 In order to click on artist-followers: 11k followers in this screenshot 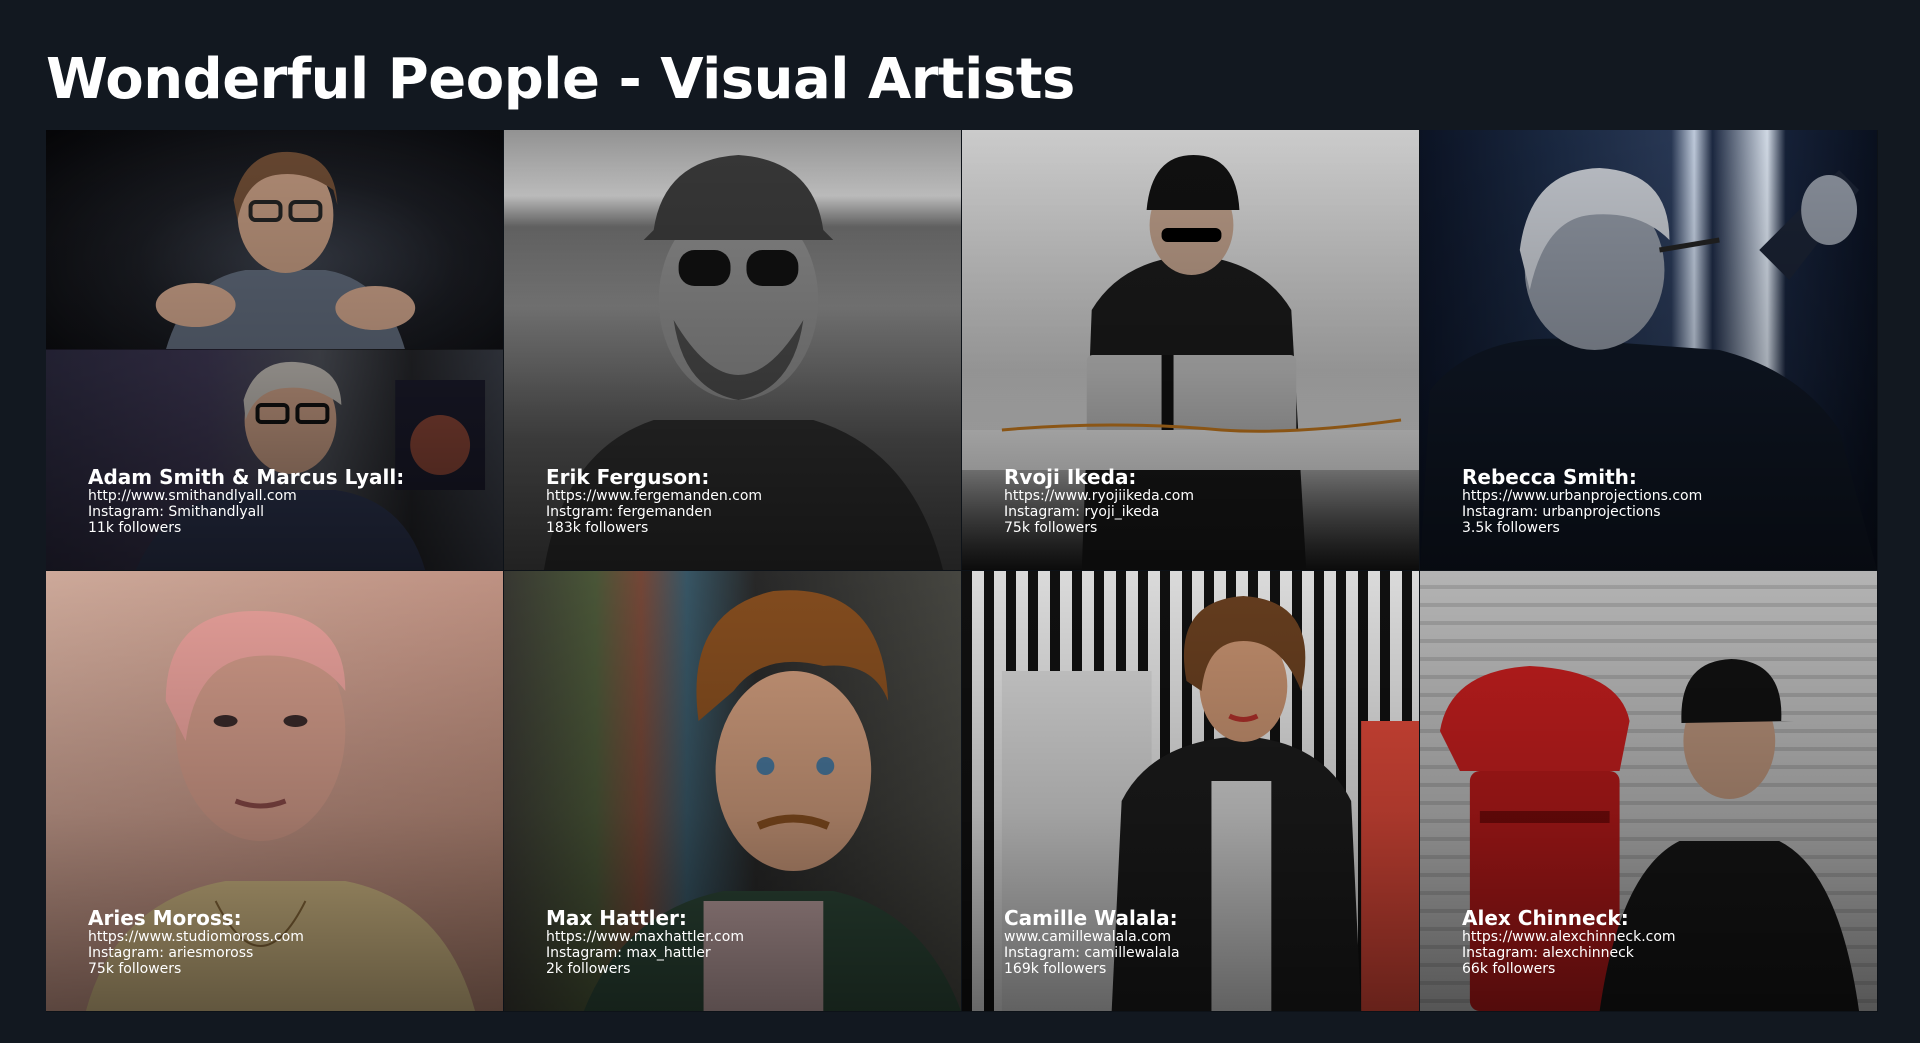, I will do `click(135, 528)`.